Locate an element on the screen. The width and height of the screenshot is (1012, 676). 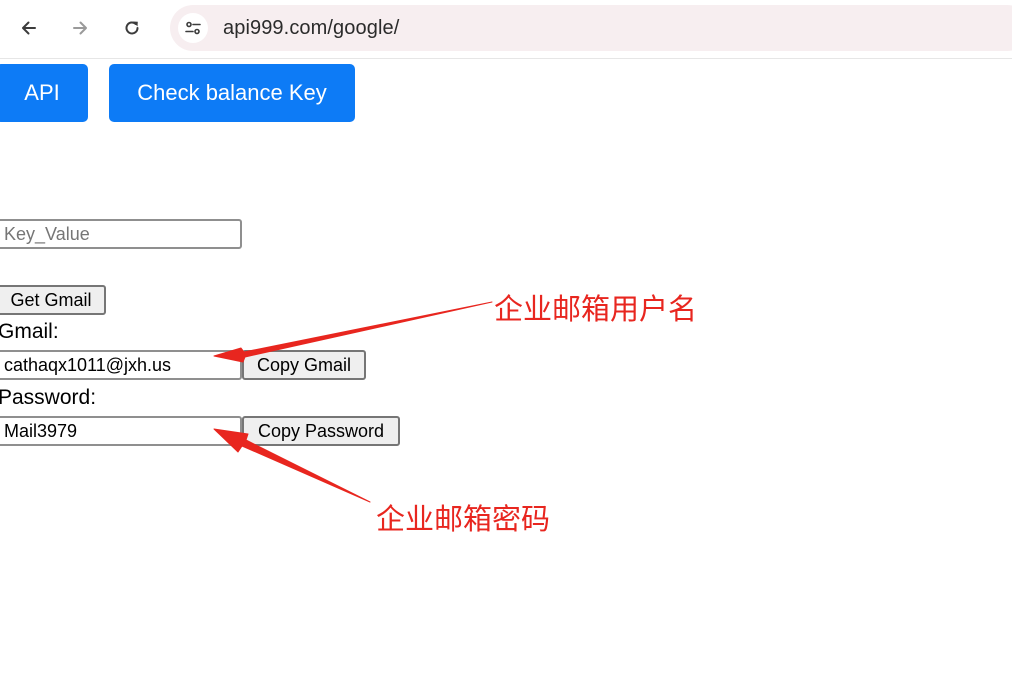
password-field: Mail3979 is located at coordinates (121, 431).